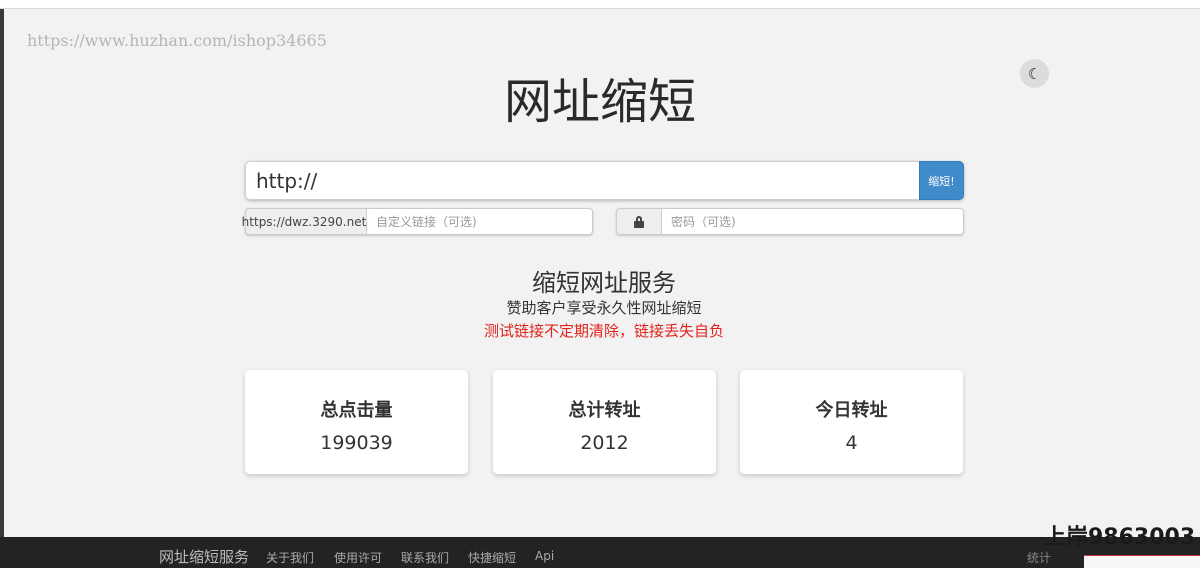  Describe the element at coordinates (604, 422) in the screenshot. I see `stat-card-total-redirects: 总计转址 2012` at that location.